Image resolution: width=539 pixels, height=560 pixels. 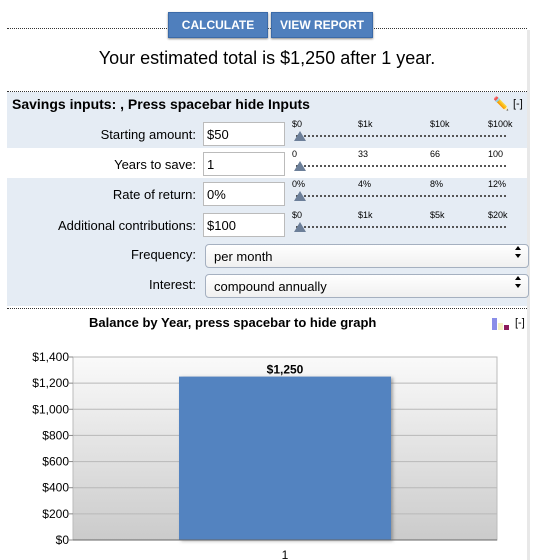 What do you see at coordinates (437, 215) in the screenshot?
I see `slider-tick: $5k` at bounding box center [437, 215].